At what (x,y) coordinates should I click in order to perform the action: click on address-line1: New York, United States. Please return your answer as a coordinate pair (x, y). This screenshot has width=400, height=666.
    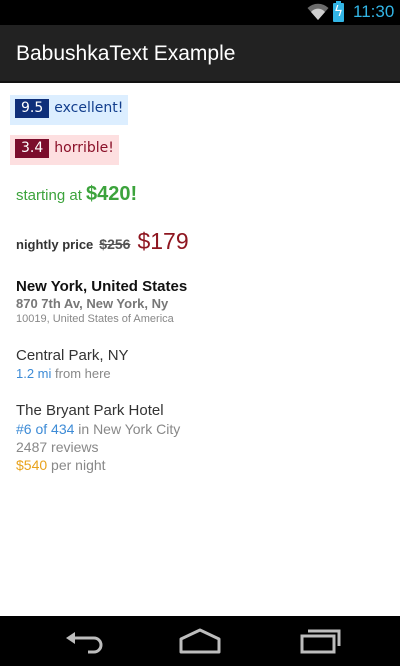
    Looking at the image, I should click on (102, 286).